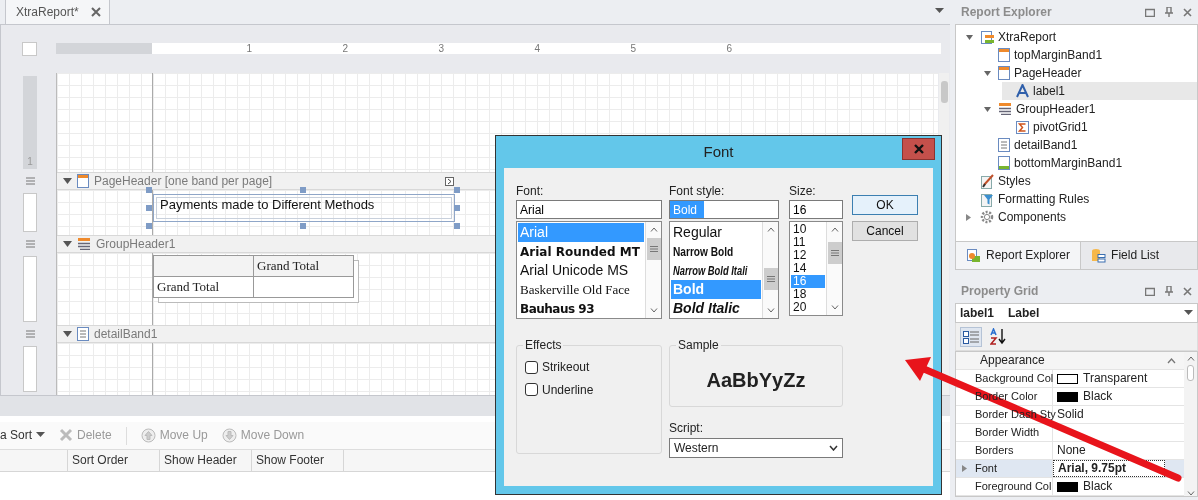  I want to click on band-title: GroupHeader1, so click(136, 244).